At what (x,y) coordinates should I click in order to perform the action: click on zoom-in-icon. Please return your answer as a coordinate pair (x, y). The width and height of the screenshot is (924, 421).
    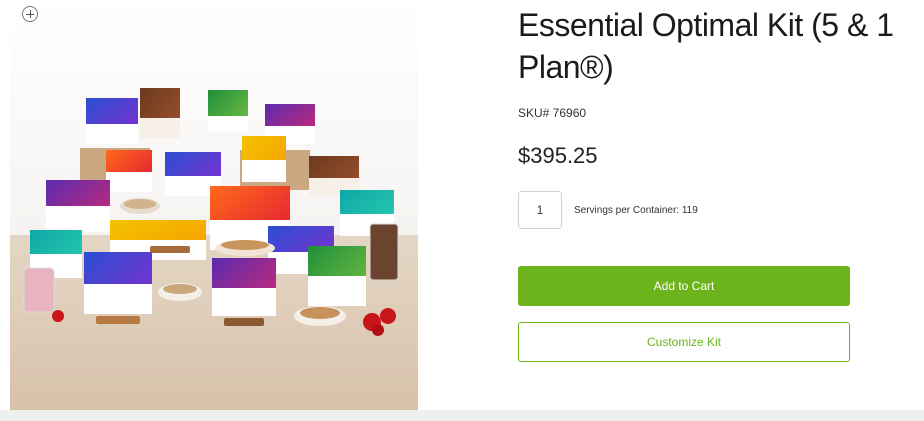
    Looking at the image, I should click on (30, 14).